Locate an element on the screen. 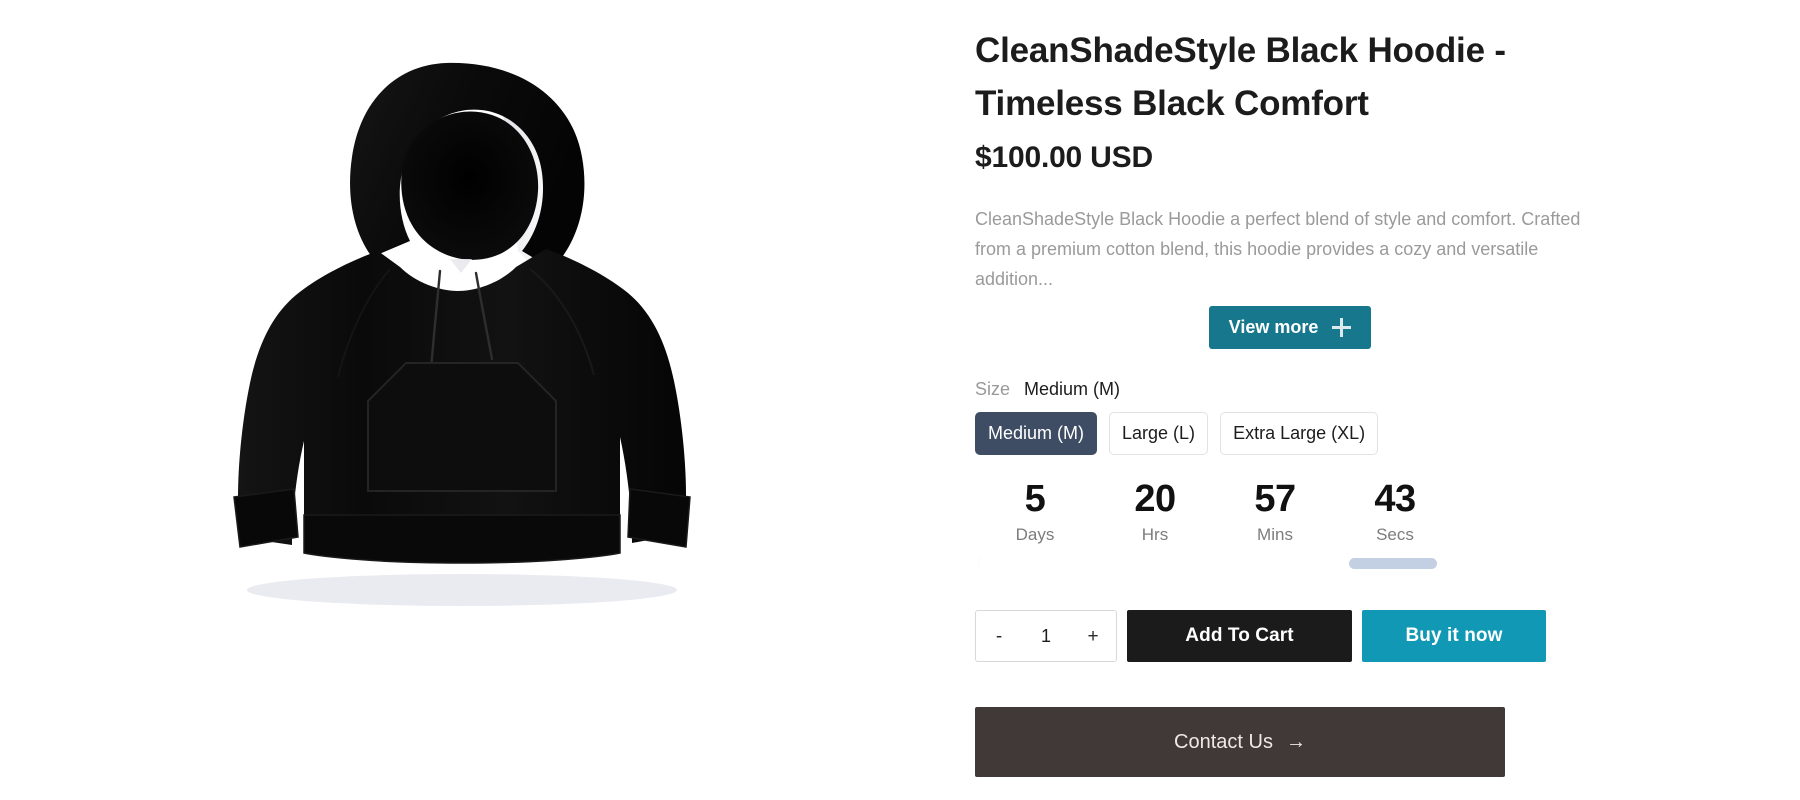 This screenshot has height=800, width=1800. purchase-row: - 1 + Add To Cart Buy it now is located at coordinates (1325, 636).